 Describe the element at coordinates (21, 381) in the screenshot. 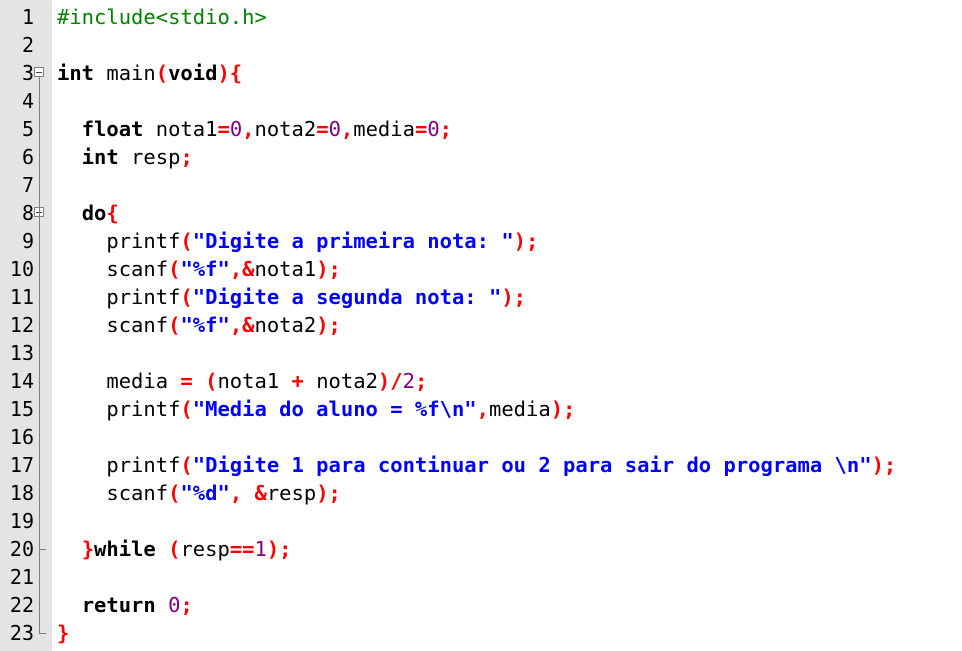

I see `line-number: 14` at that location.